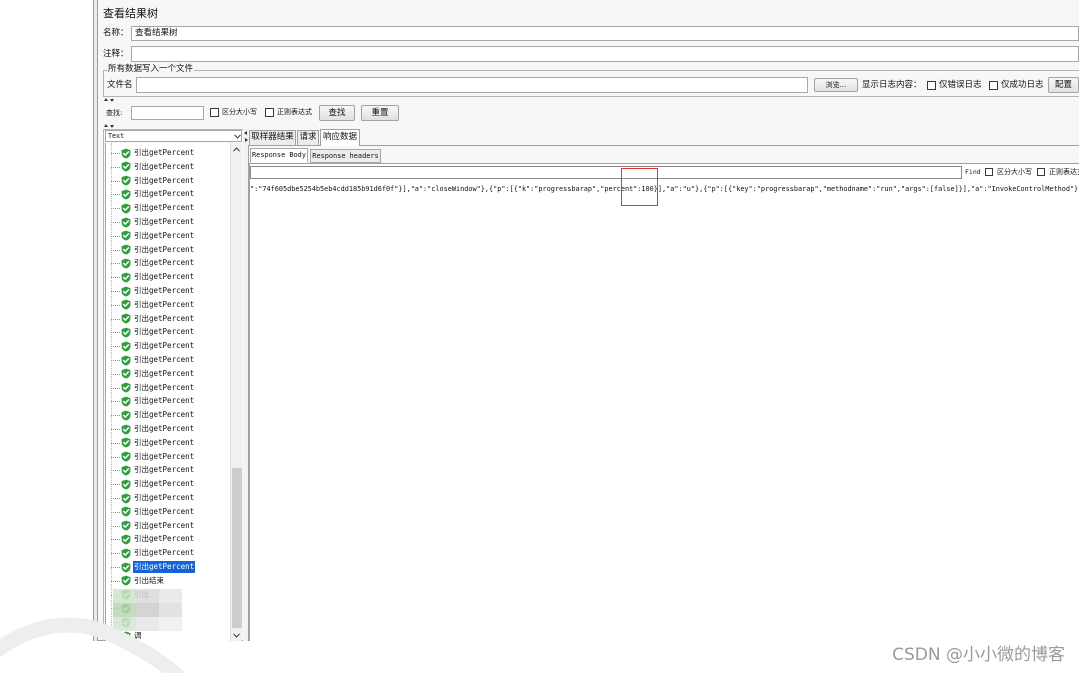 This screenshot has height=673, width=1079. What do you see at coordinates (993, 85) in the screenshot?
I see `success-only-checkbox` at bounding box center [993, 85].